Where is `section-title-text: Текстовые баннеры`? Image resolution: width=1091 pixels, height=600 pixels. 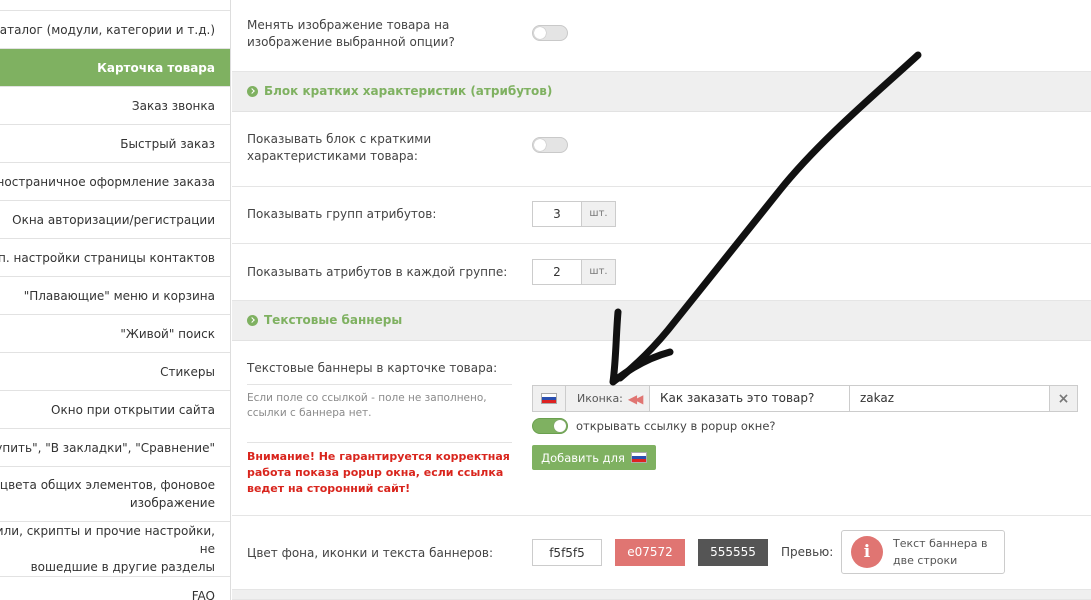 section-title-text: Текстовые баннеры is located at coordinates (333, 320).